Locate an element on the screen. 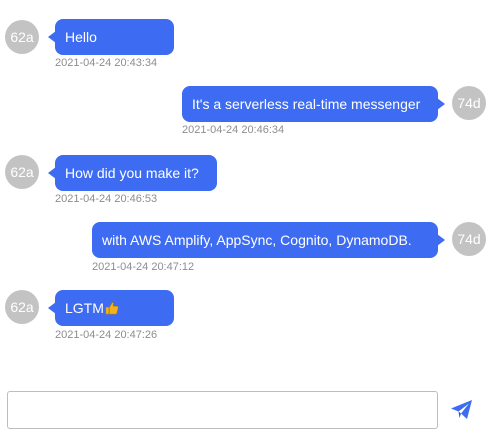 This screenshot has width=495, height=436. thumbs-up-icon is located at coordinates (112, 308).